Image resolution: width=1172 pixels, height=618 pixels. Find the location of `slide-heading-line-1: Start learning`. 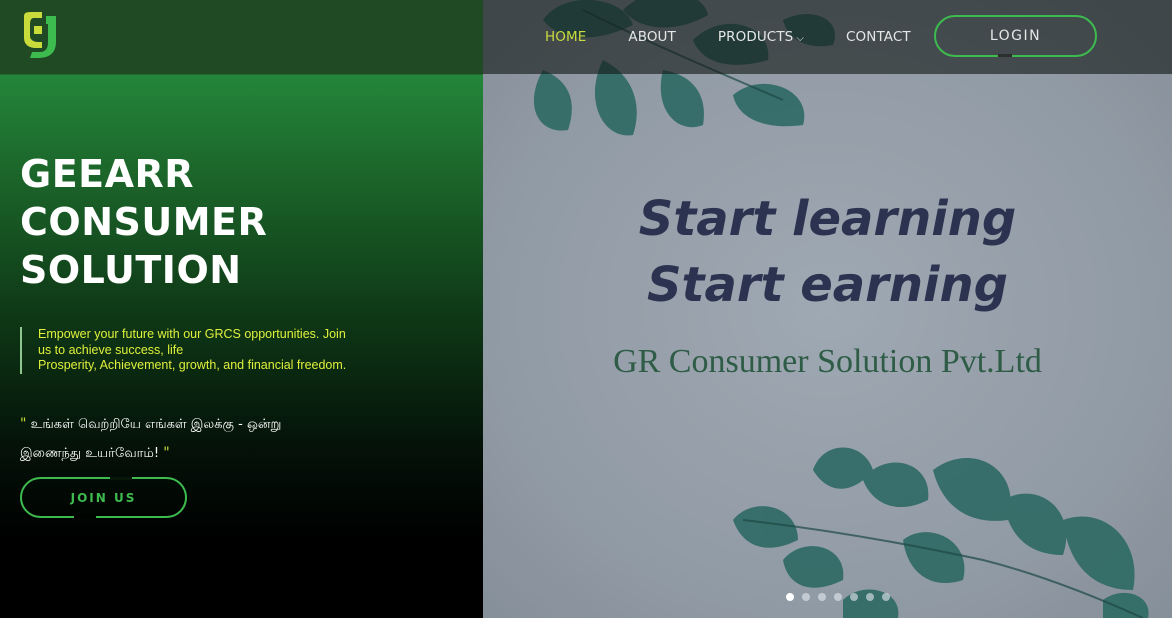

slide-heading-line-1: Start learning is located at coordinates (827, 219).